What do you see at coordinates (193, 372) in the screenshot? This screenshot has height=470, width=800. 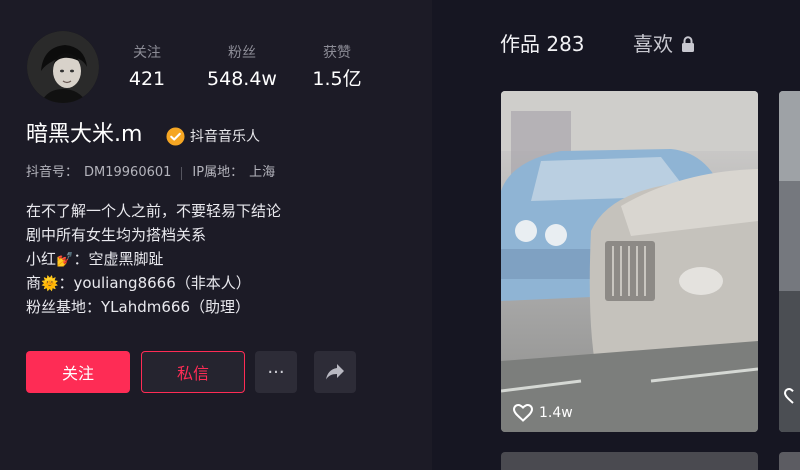 I see `message-button: 私信` at bounding box center [193, 372].